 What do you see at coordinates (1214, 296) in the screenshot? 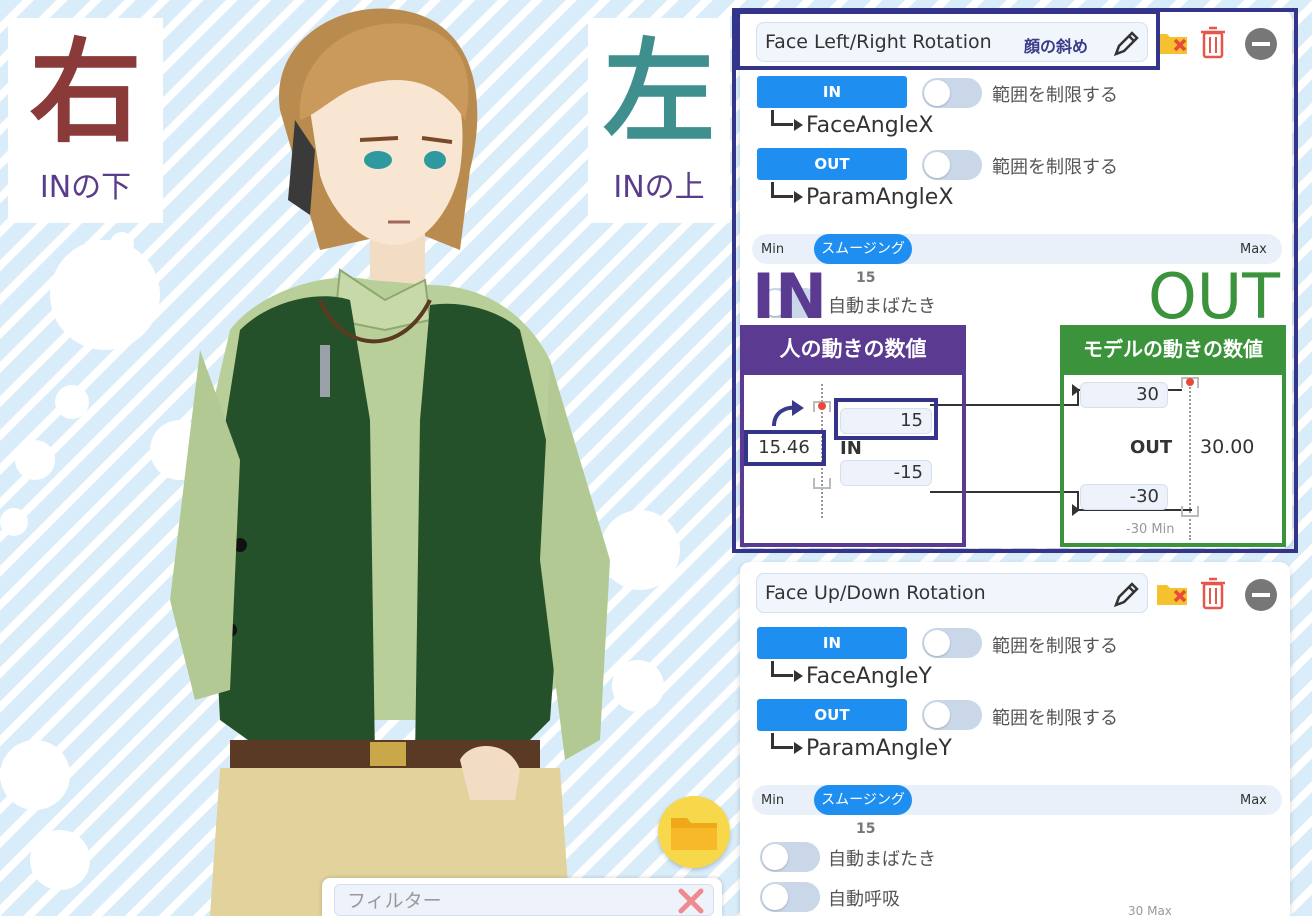
I see `annotation-out-label: OUT` at bounding box center [1214, 296].